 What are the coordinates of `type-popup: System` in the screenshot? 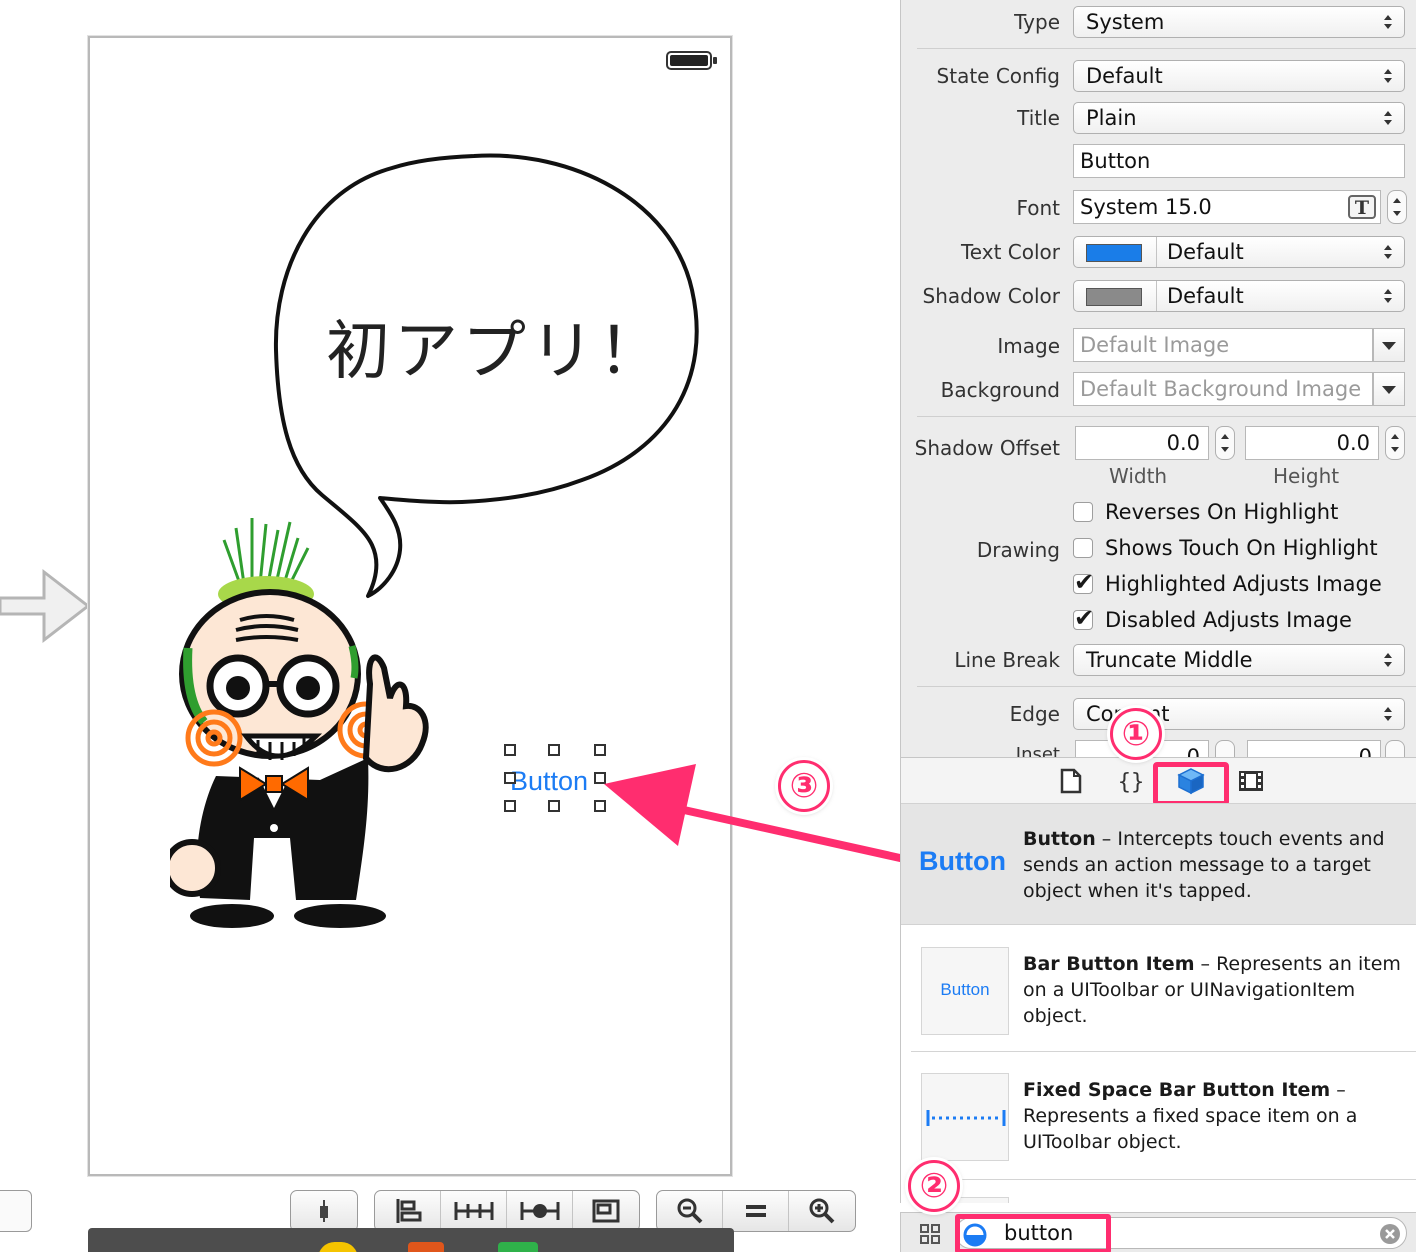 It's located at (1239, 22).